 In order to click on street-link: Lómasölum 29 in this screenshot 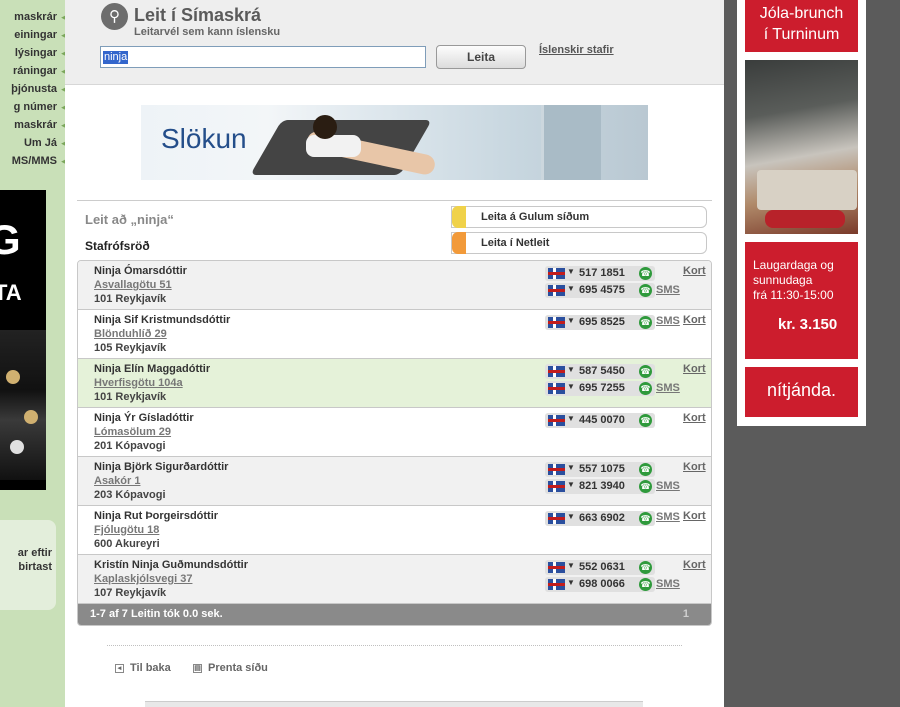, I will do `click(132, 432)`.